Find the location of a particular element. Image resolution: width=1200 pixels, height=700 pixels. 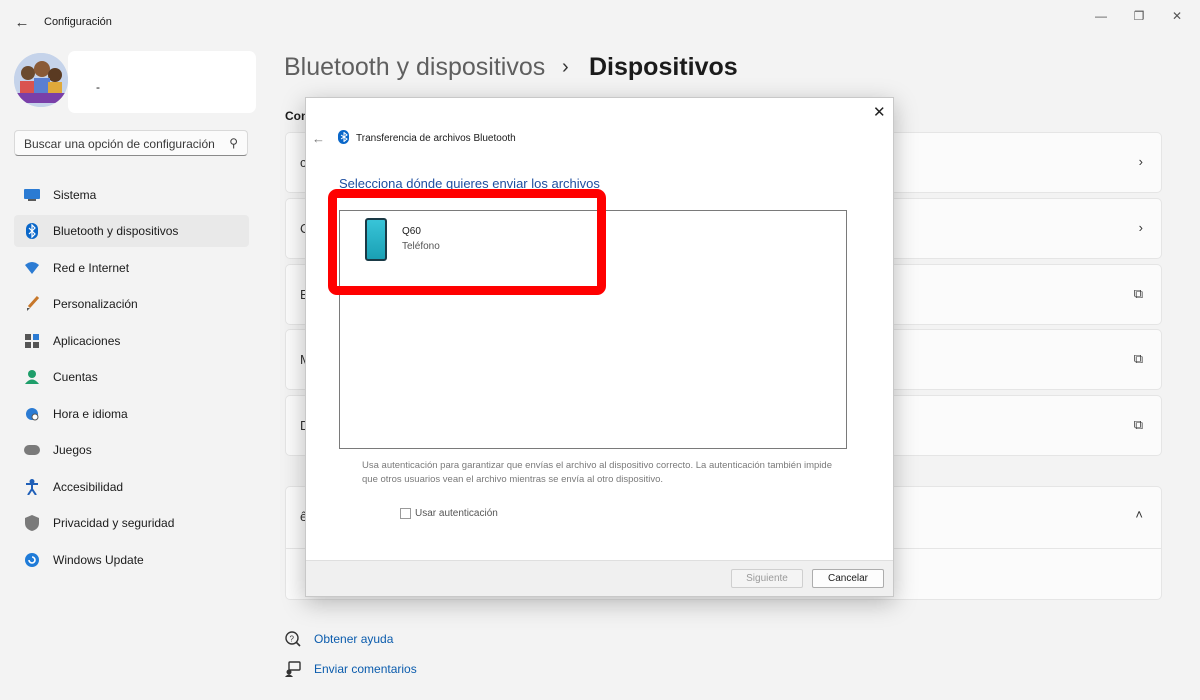

sidebar-item-sistema: Sistema is located at coordinates (131, 195).